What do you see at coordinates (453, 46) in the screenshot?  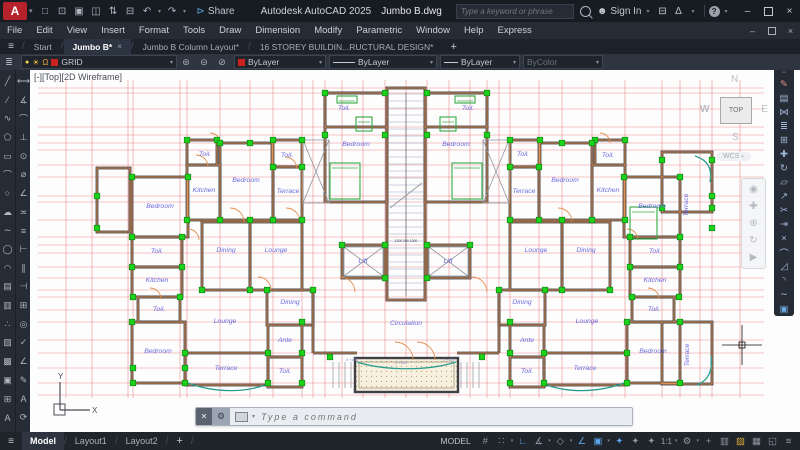 I see `new-drawing-tab-button: +` at bounding box center [453, 46].